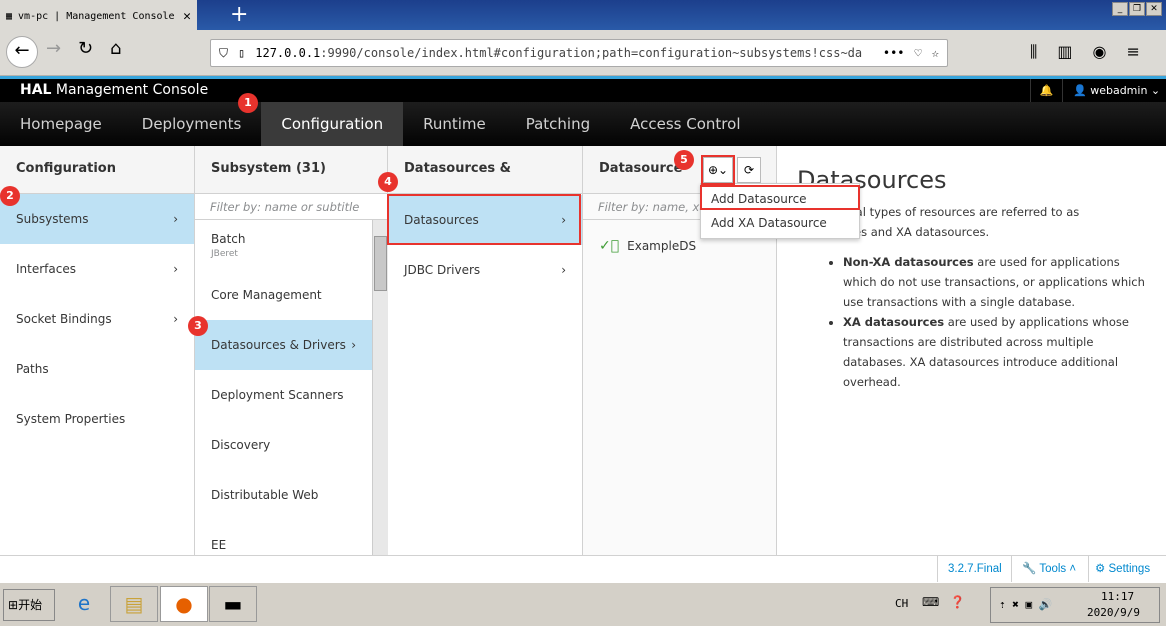 The width and height of the screenshot is (1166, 626). Describe the element at coordinates (1100, 569) in the screenshot. I see `gears-icon: ⚙` at that location.